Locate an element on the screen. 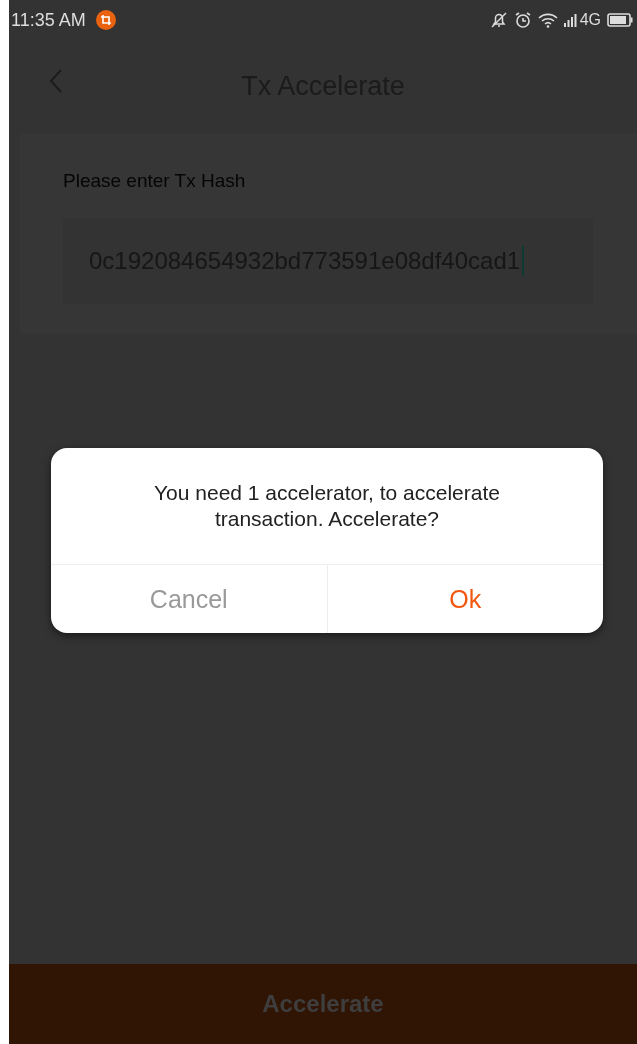 The height and width of the screenshot is (1044, 637). network-type: 4G is located at coordinates (590, 20).